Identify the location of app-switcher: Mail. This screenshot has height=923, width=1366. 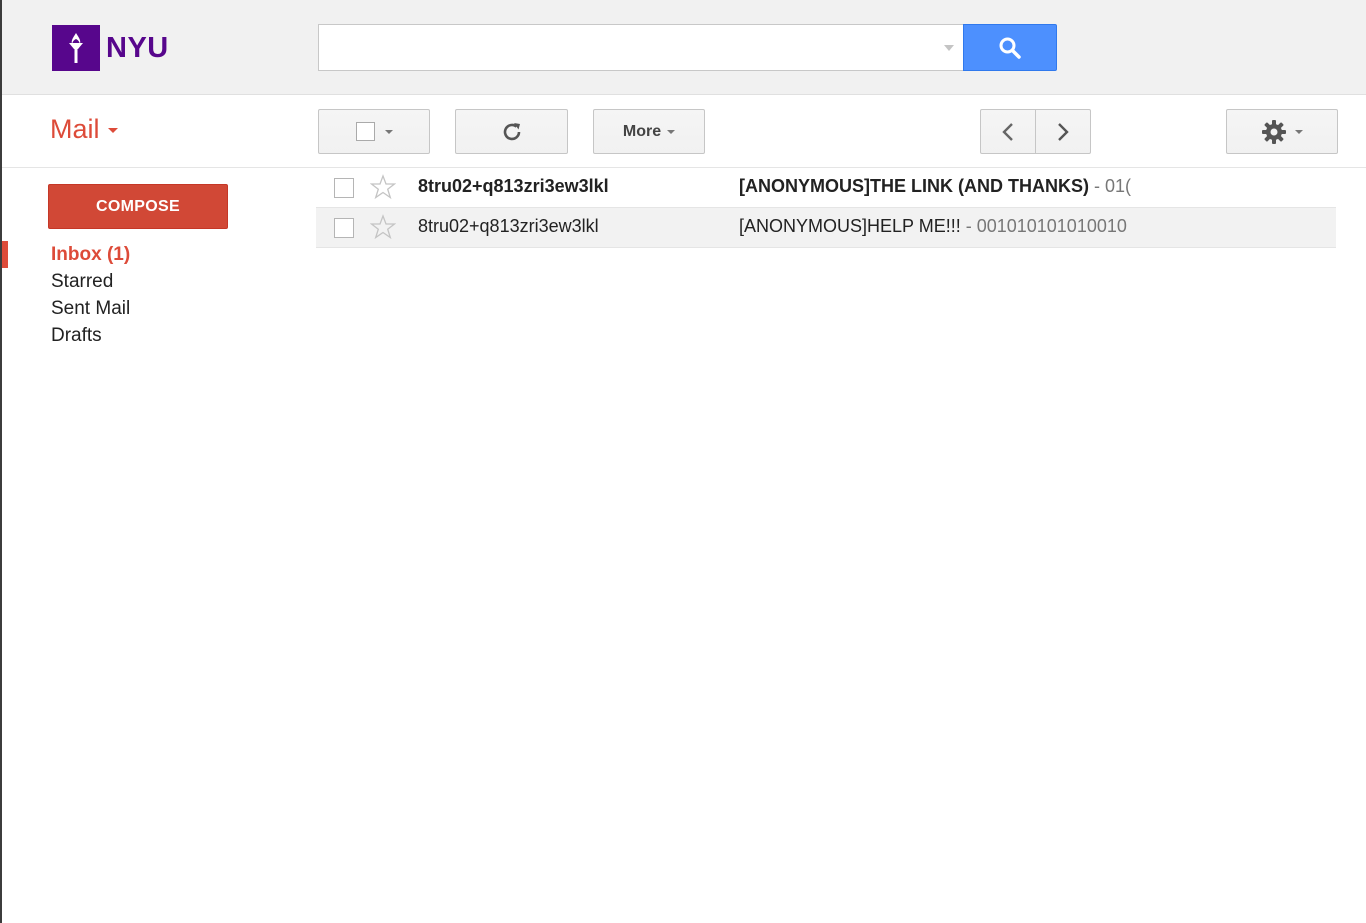
(84, 129).